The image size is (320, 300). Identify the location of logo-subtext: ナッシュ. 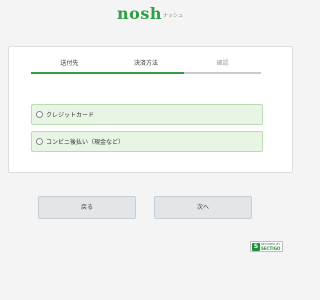
(172, 16).